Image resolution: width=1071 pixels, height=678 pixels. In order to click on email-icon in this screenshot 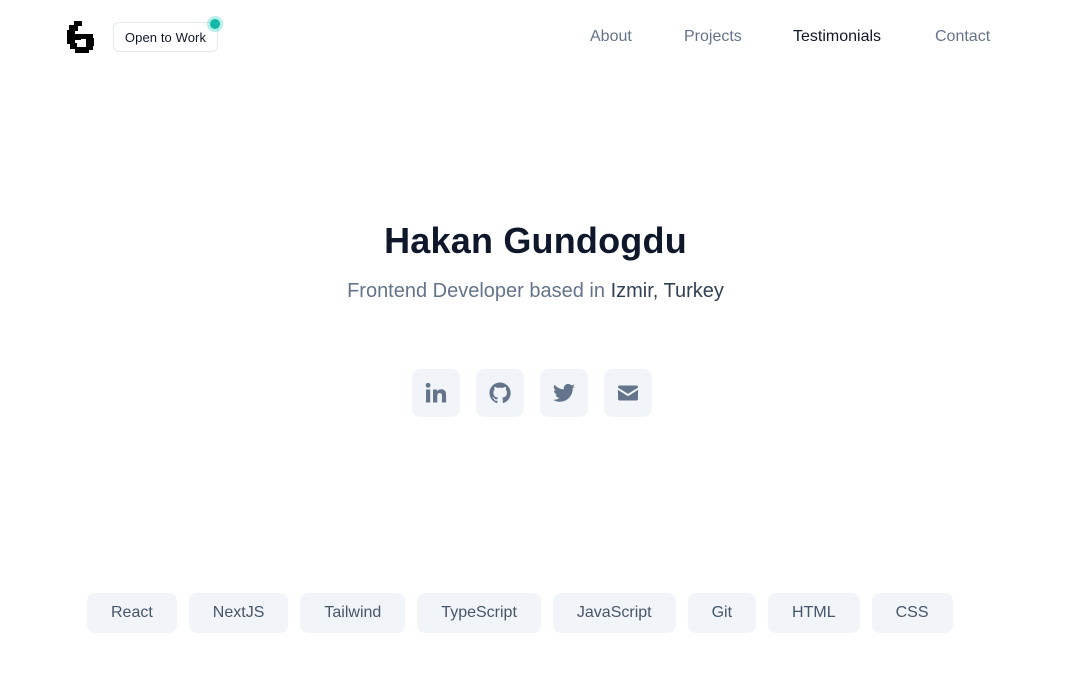, I will do `click(628, 393)`.